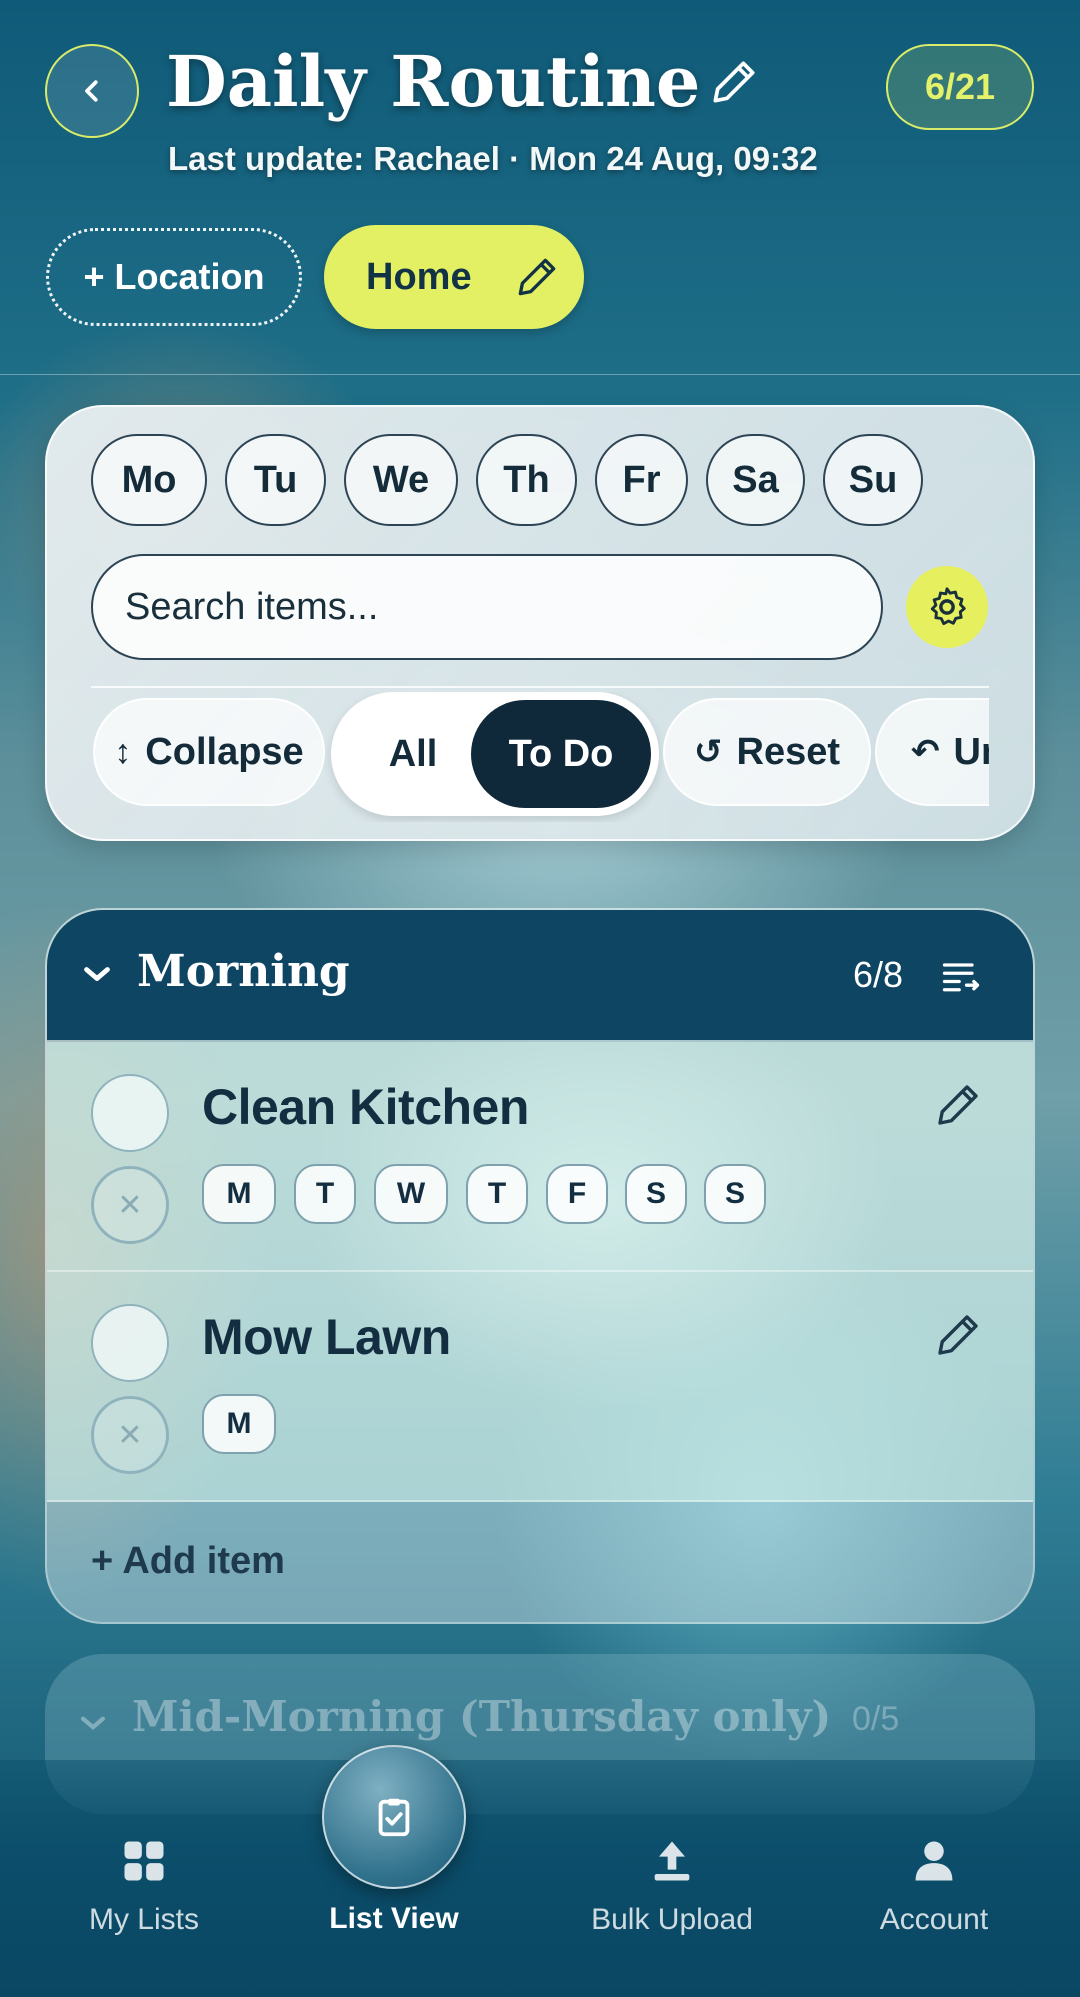  What do you see at coordinates (419, 276) in the screenshot?
I see `location-chip-label: Home` at bounding box center [419, 276].